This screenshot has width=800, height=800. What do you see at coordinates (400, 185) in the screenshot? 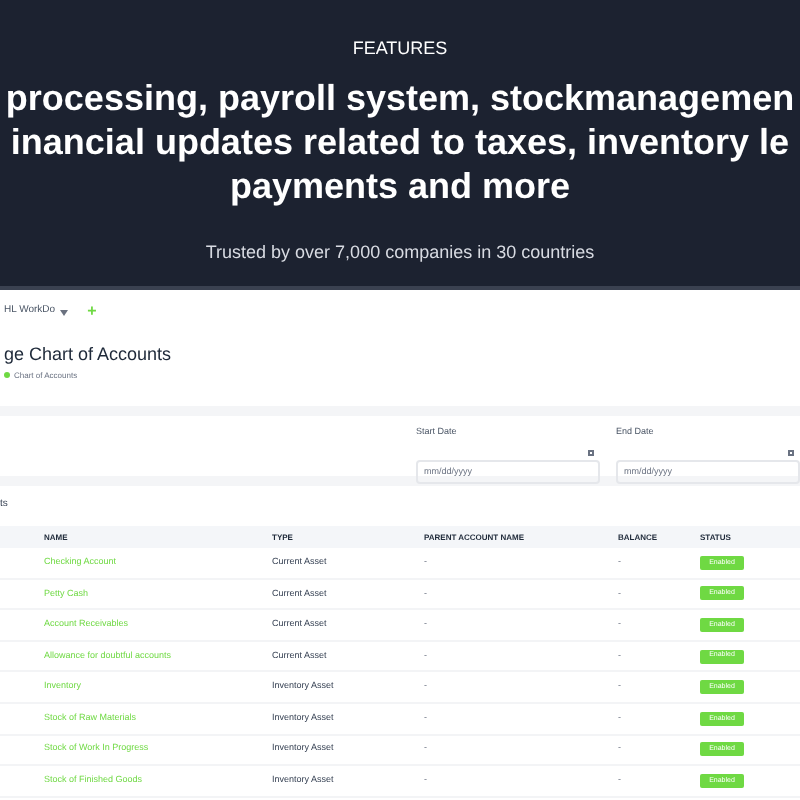
I see `headline-line: payments and more` at bounding box center [400, 185].